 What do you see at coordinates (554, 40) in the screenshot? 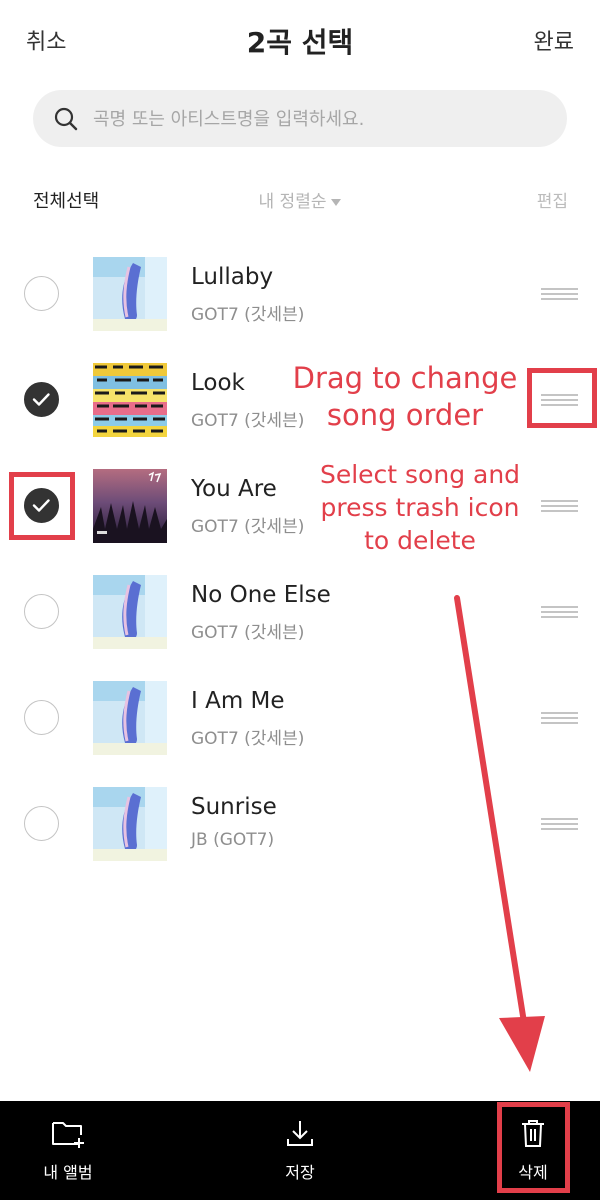
I see `done-button: 완료` at bounding box center [554, 40].